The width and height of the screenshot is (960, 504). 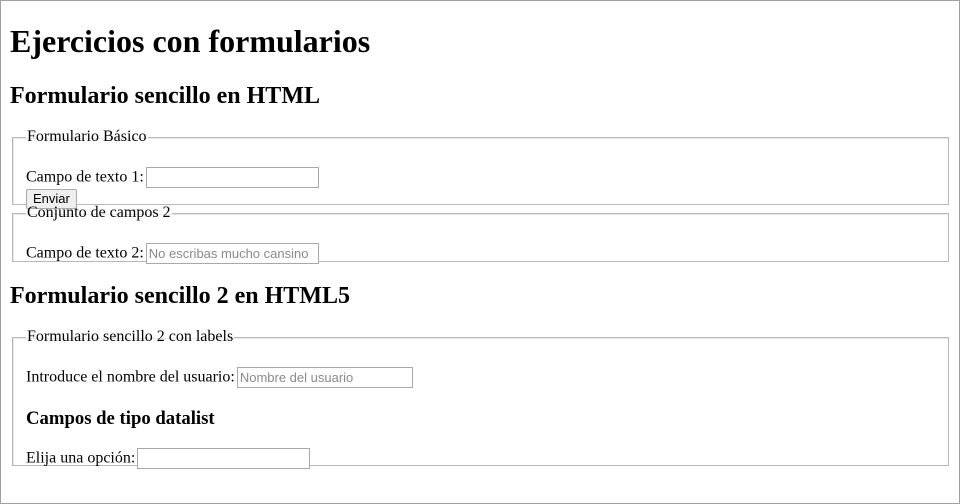 I want to click on datalist-heading: Campos de tipo datalist, so click(x=120, y=418).